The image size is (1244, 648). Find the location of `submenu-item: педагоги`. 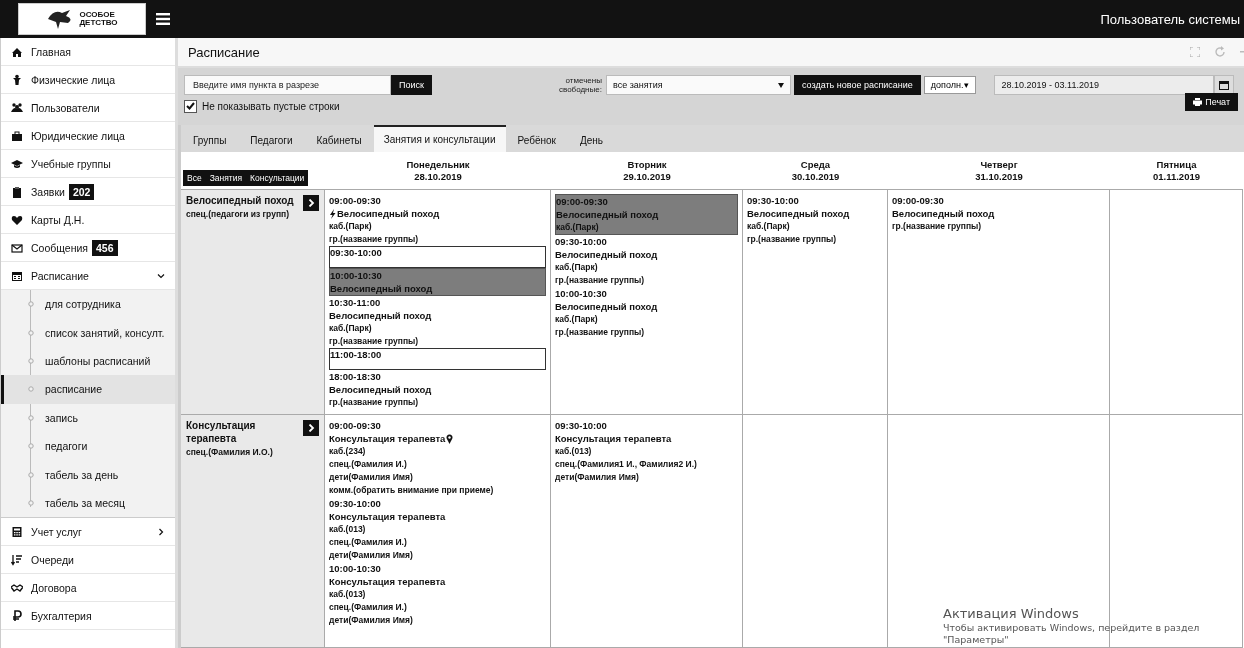

submenu-item: педагоги is located at coordinates (88, 446).